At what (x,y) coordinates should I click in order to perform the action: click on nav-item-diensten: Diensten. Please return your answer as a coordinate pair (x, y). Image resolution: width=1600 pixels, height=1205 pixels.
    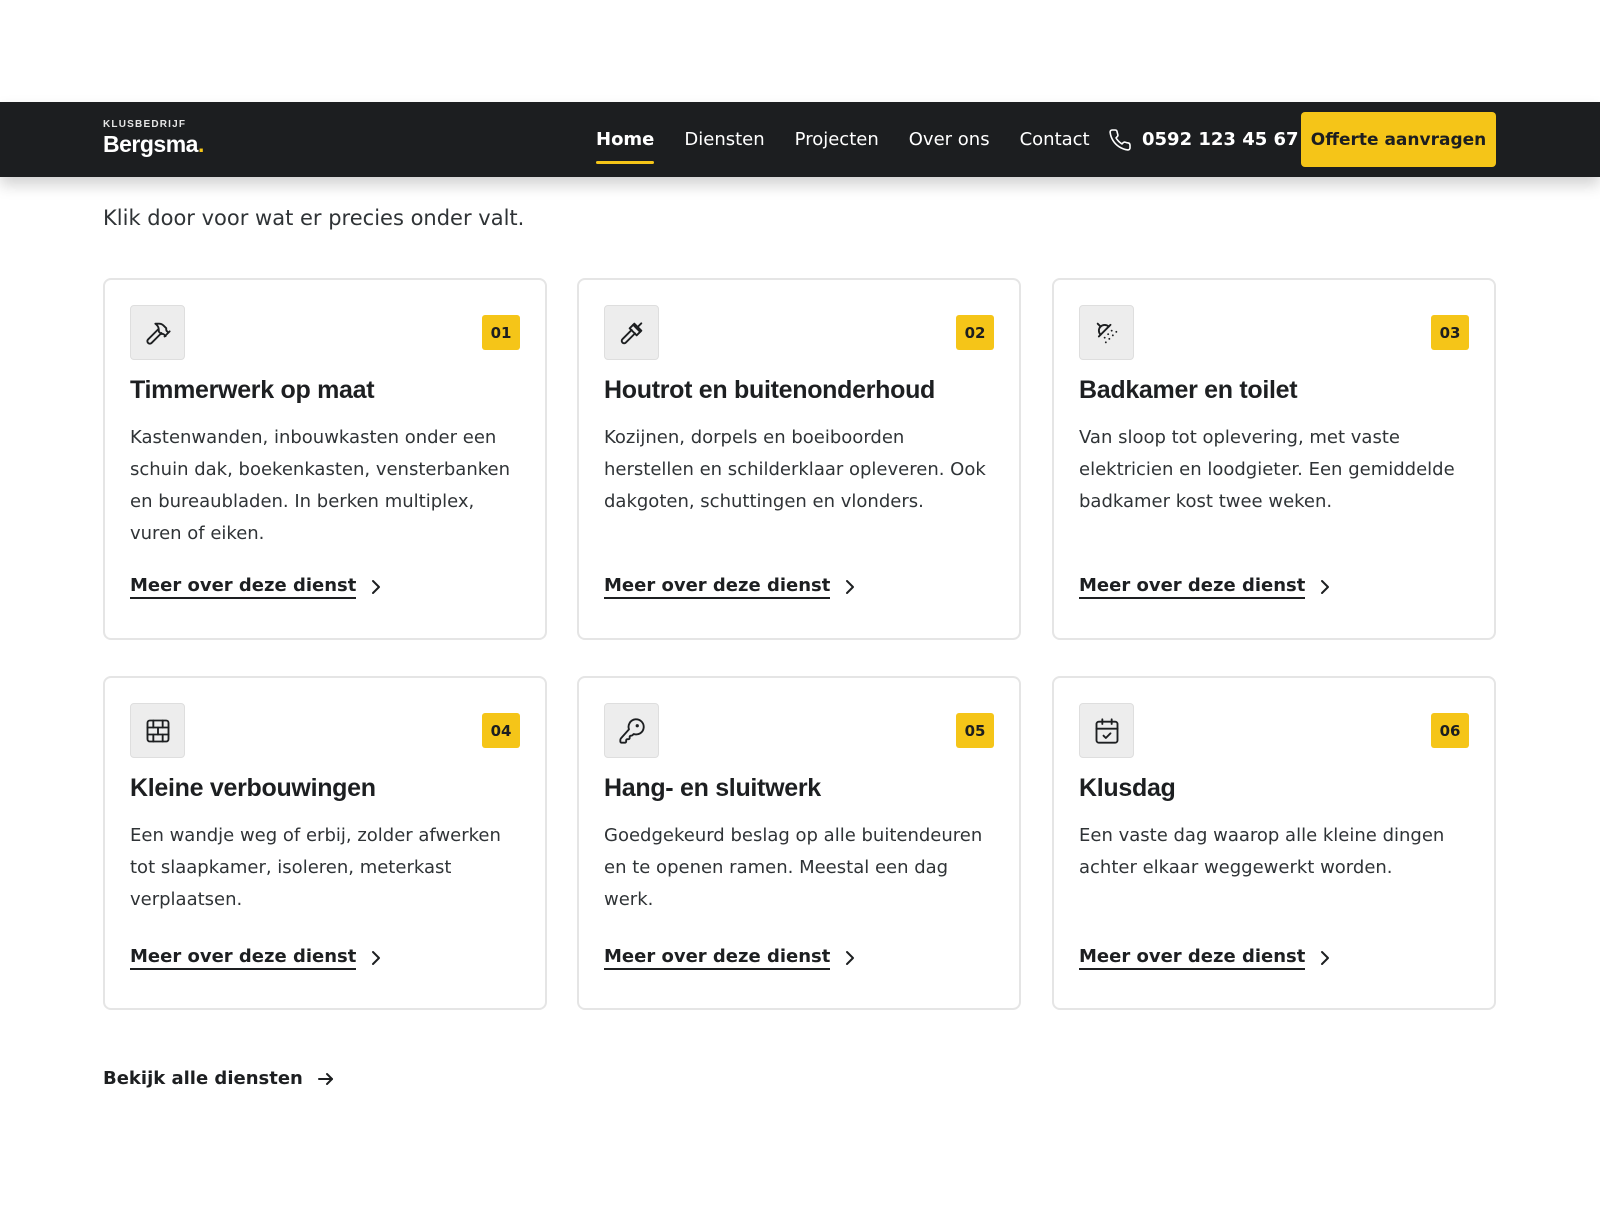
    Looking at the image, I should click on (724, 139).